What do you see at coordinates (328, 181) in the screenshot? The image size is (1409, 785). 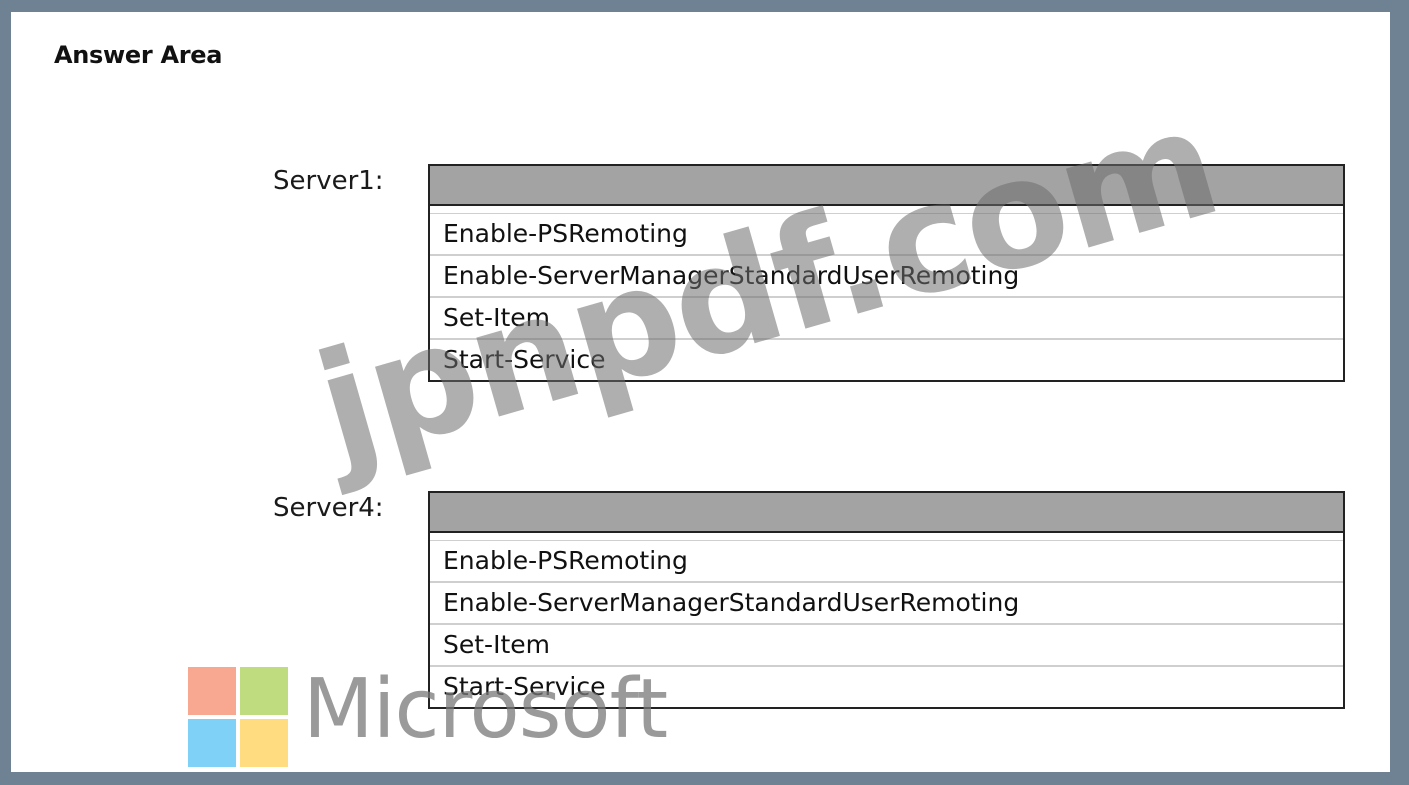 I see `server1-label: Server1:` at bounding box center [328, 181].